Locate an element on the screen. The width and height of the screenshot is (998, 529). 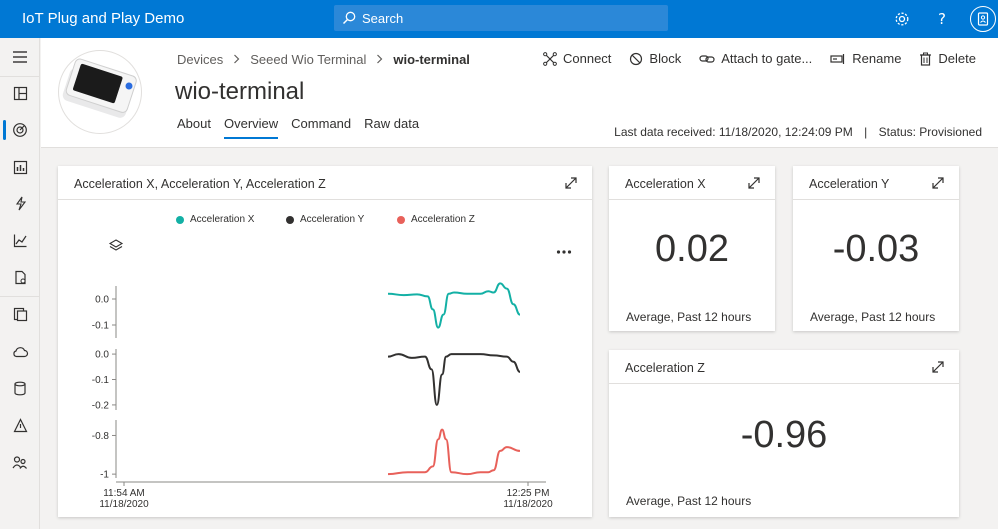
settings-gear-icon is located at coordinates (902, 19).